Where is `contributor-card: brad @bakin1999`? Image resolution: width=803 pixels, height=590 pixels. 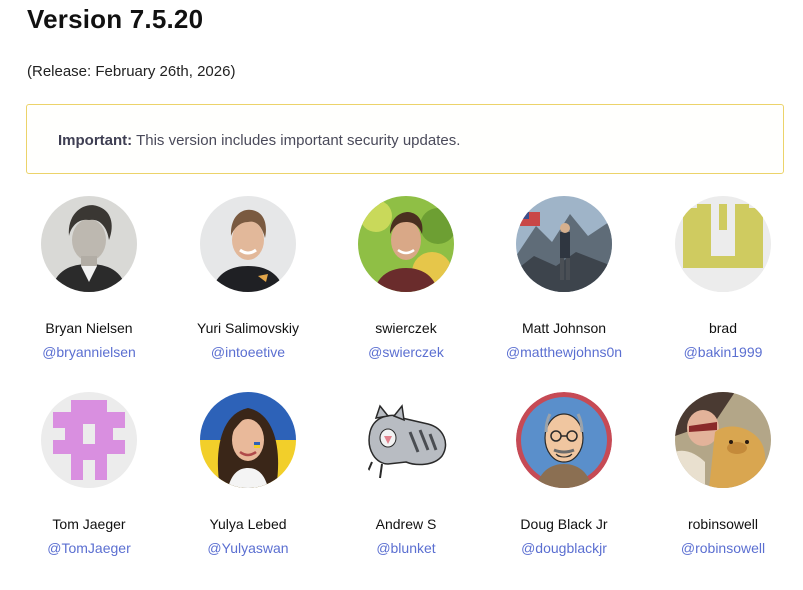
contributor-card: brad @bakin1999 is located at coordinates (723, 278).